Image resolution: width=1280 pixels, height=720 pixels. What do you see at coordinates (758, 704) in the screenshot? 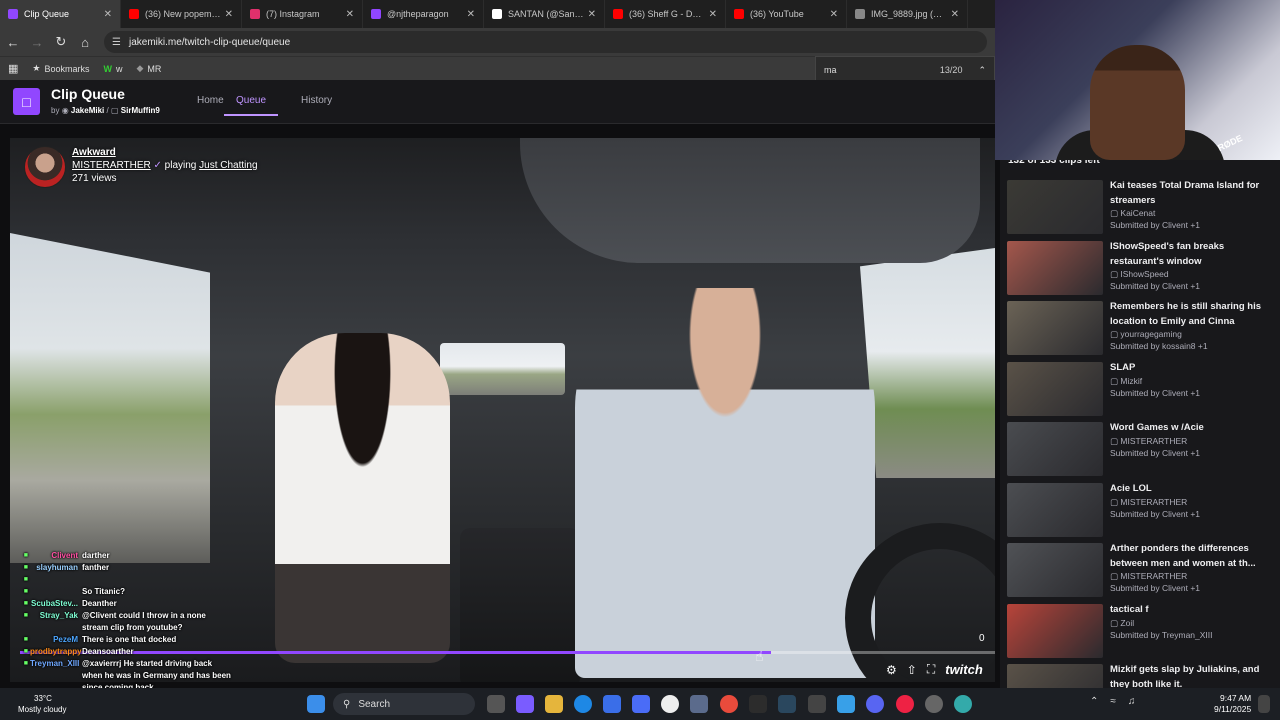
I see `terminal-icon` at bounding box center [758, 704].